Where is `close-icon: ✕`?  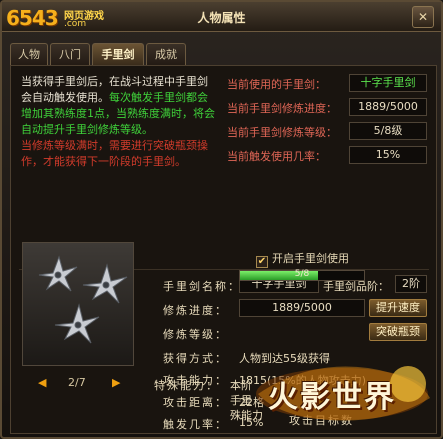
close-icon: ✕ is located at coordinates (423, 17).